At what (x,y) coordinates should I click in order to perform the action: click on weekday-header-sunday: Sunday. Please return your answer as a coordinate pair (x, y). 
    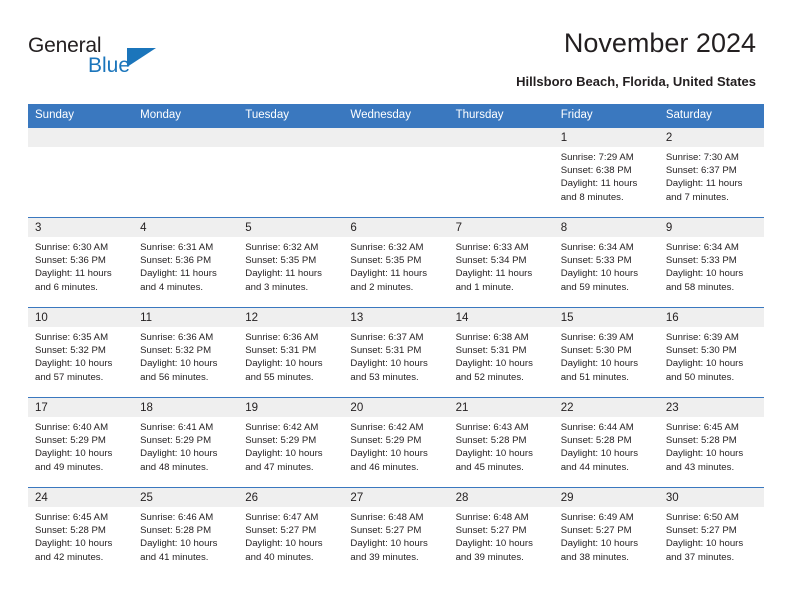
    Looking at the image, I should click on (81, 116).